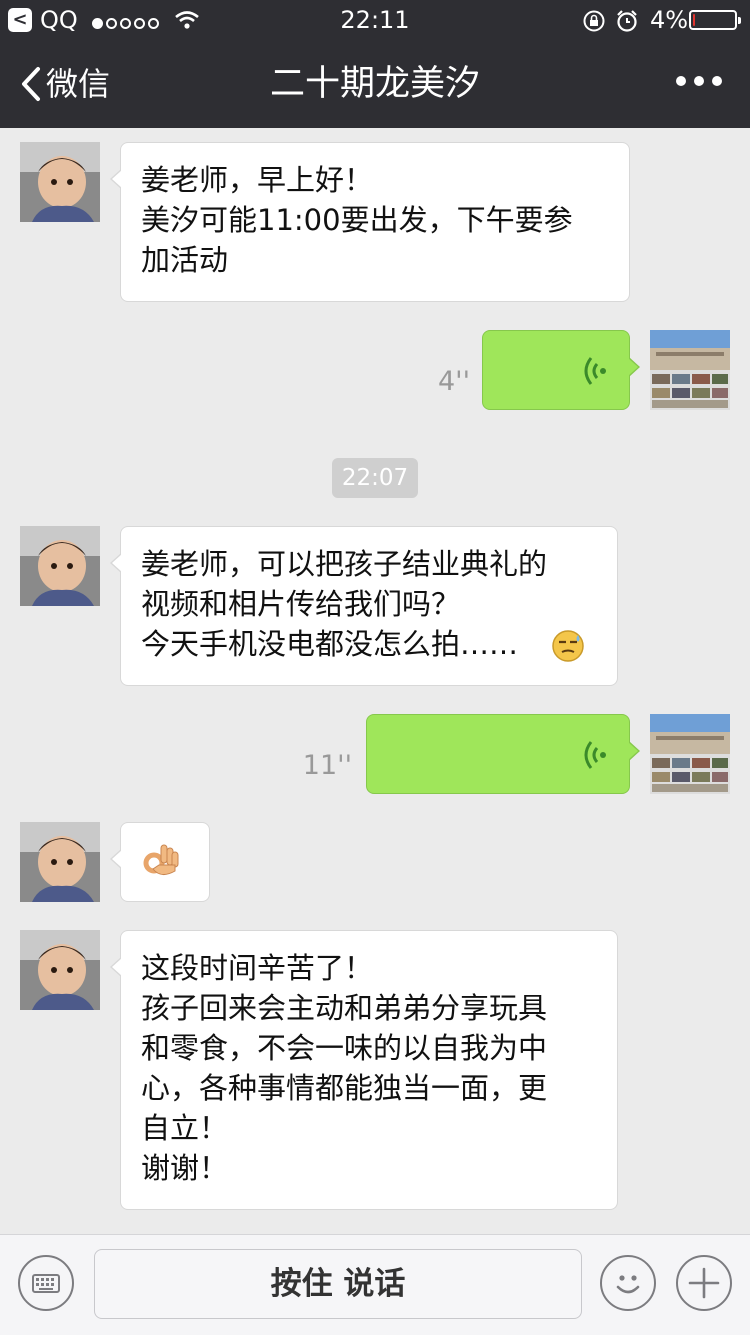  I want to click on orientation-lock-icon, so click(594, 21).